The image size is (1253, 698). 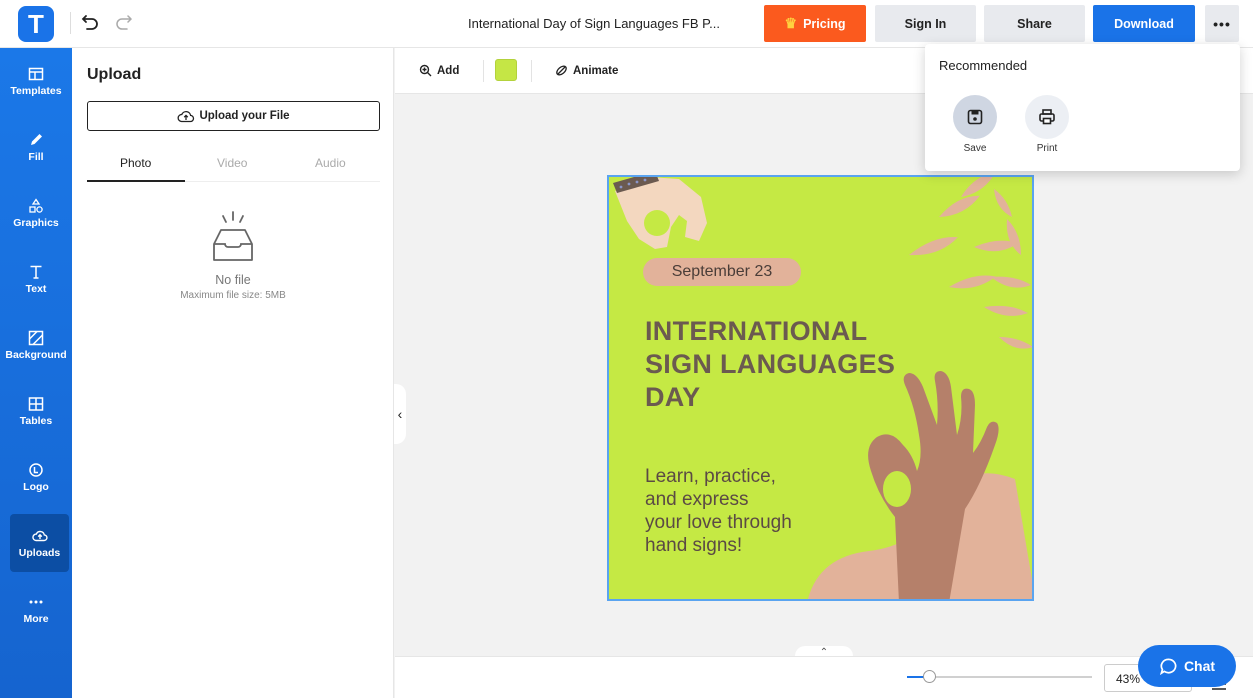 I want to click on menu-section-title: Recommended, so click(x=983, y=65).